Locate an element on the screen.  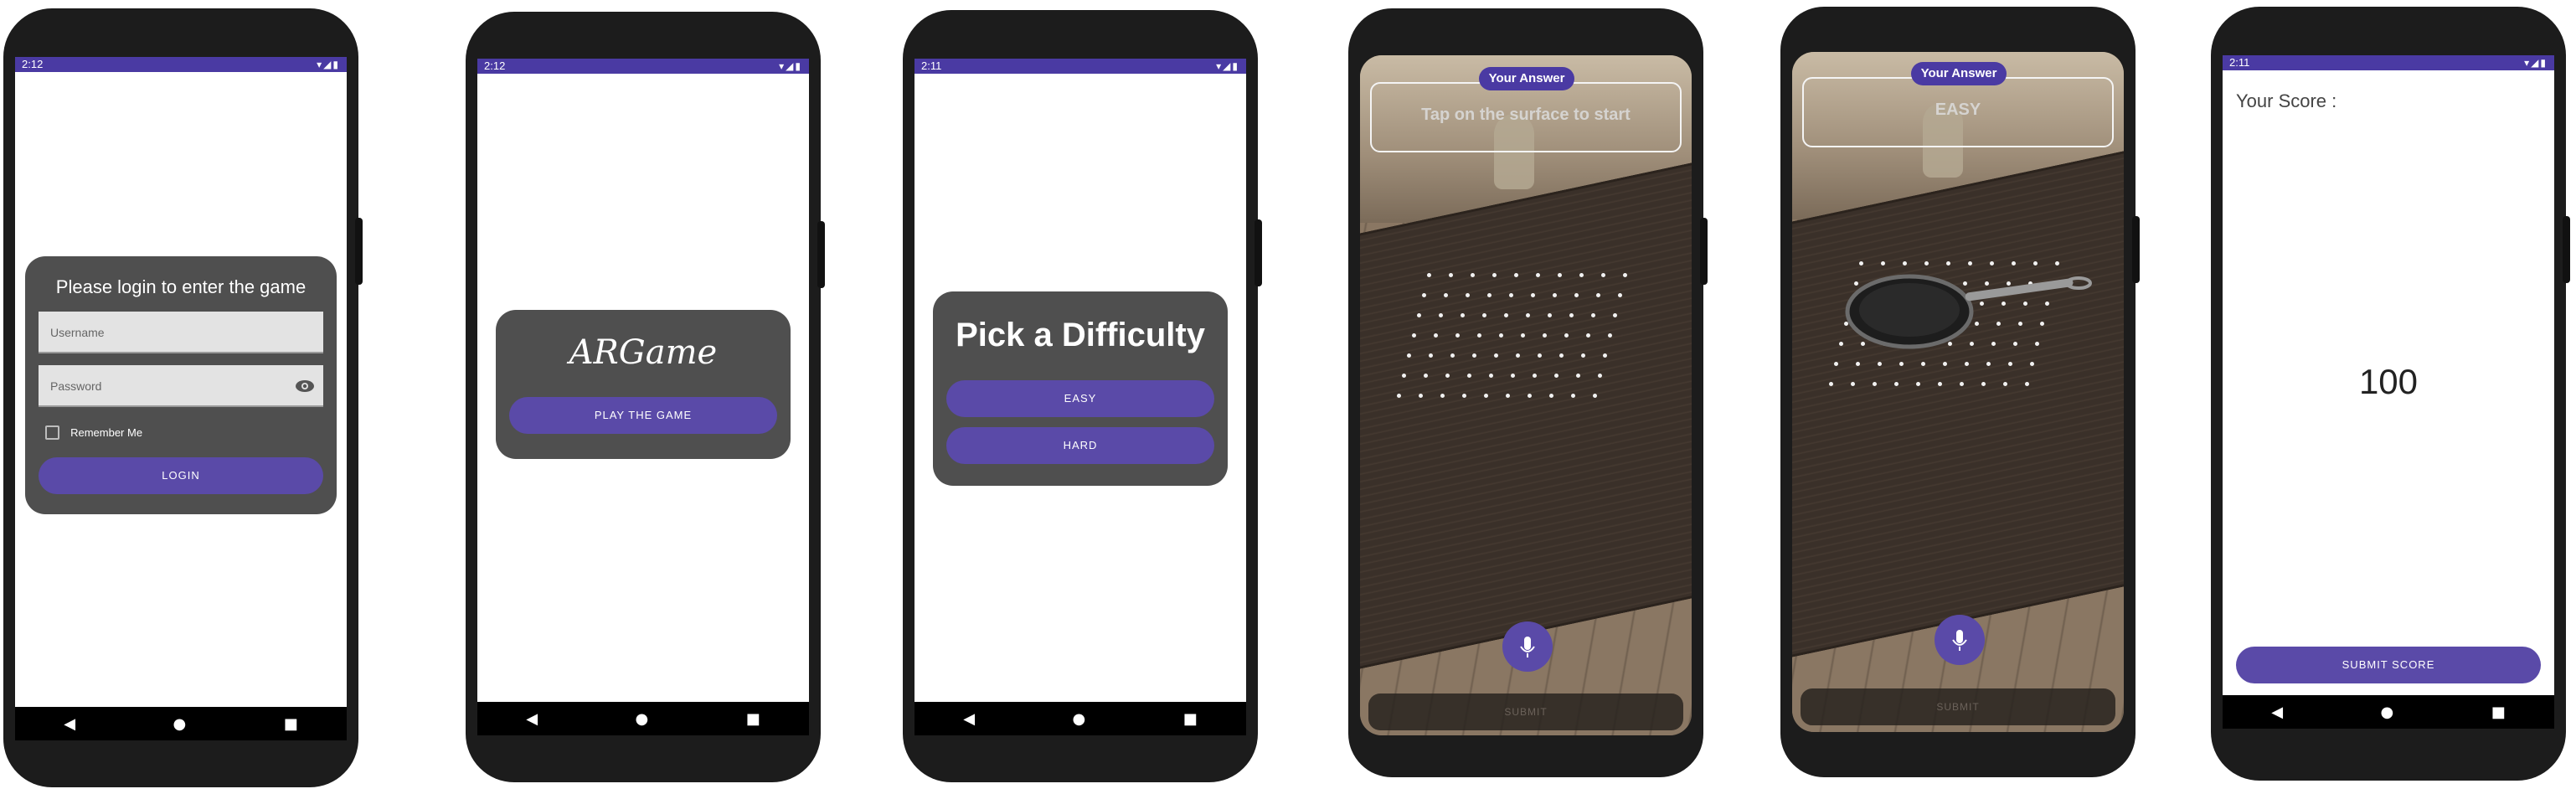
status-time: 2:11 is located at coordinates (2239, 63).